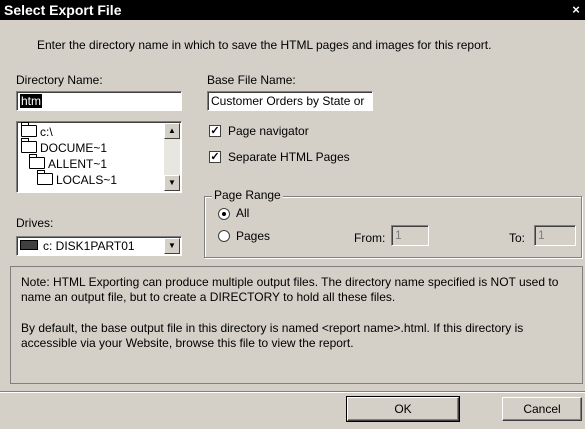  Describe the element at coordinates (63, 10) in the screenshot. I see `window-title: Select Export File` at that location.